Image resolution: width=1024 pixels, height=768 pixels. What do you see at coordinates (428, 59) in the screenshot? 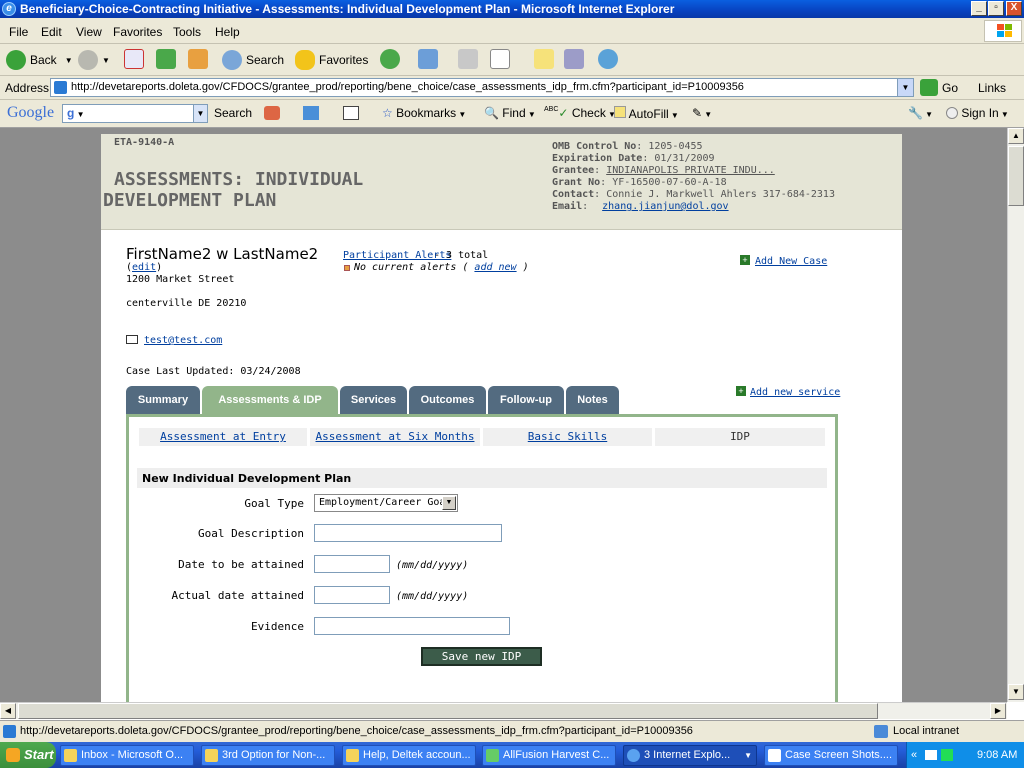
I see `mail-icon` at bounding box center [428, 59].